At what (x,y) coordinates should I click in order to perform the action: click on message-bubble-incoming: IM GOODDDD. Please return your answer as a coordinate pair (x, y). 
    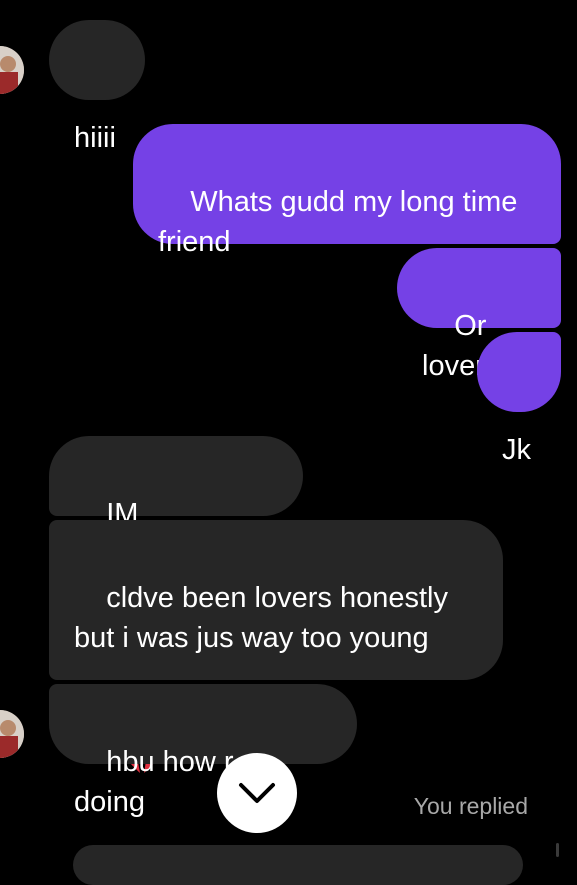
    Looking at the image, I should click on (176, 503).